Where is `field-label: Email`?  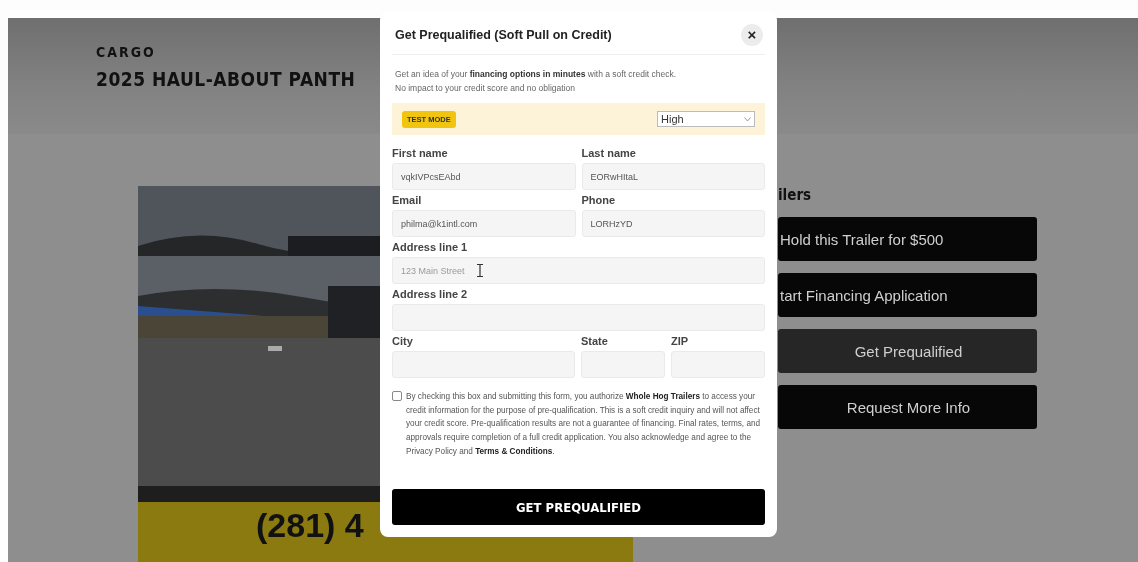
field-label: Email is located at coordinates (407, 200).